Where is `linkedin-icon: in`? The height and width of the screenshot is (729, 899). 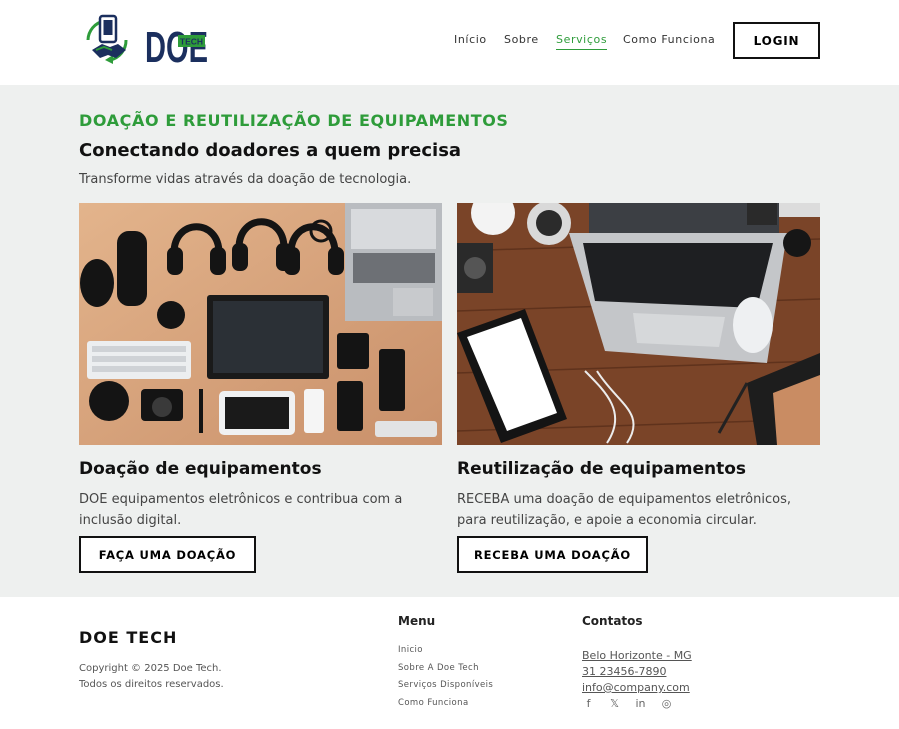 linkedin-icon: in is located at coordinates (640, 703).